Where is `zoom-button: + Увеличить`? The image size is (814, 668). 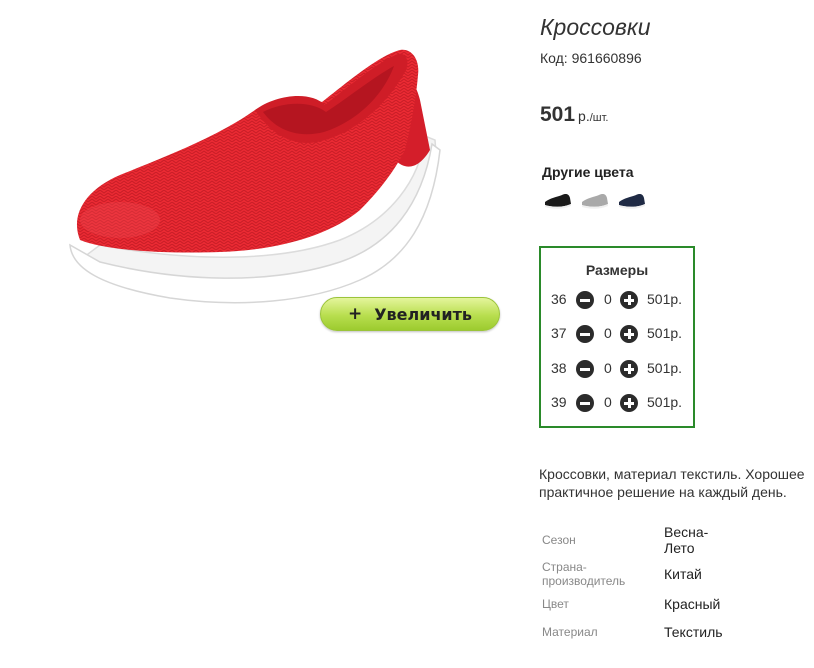
zoom-button: + Увеличить is located at coordinates (410, 314).